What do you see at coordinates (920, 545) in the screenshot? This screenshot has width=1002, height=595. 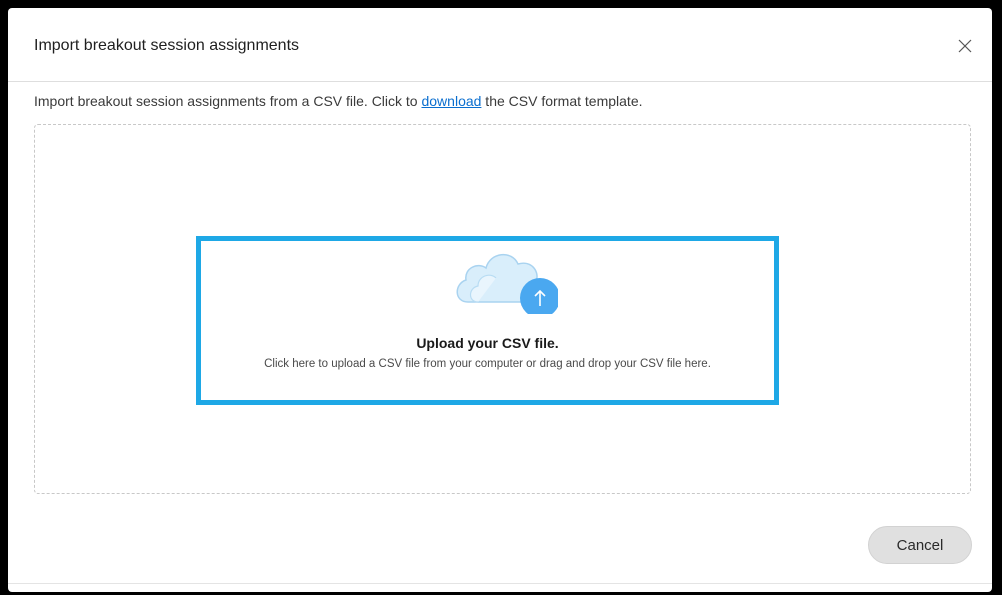 I see `cancel-button: Cancel` at bounding box center [920, 545].